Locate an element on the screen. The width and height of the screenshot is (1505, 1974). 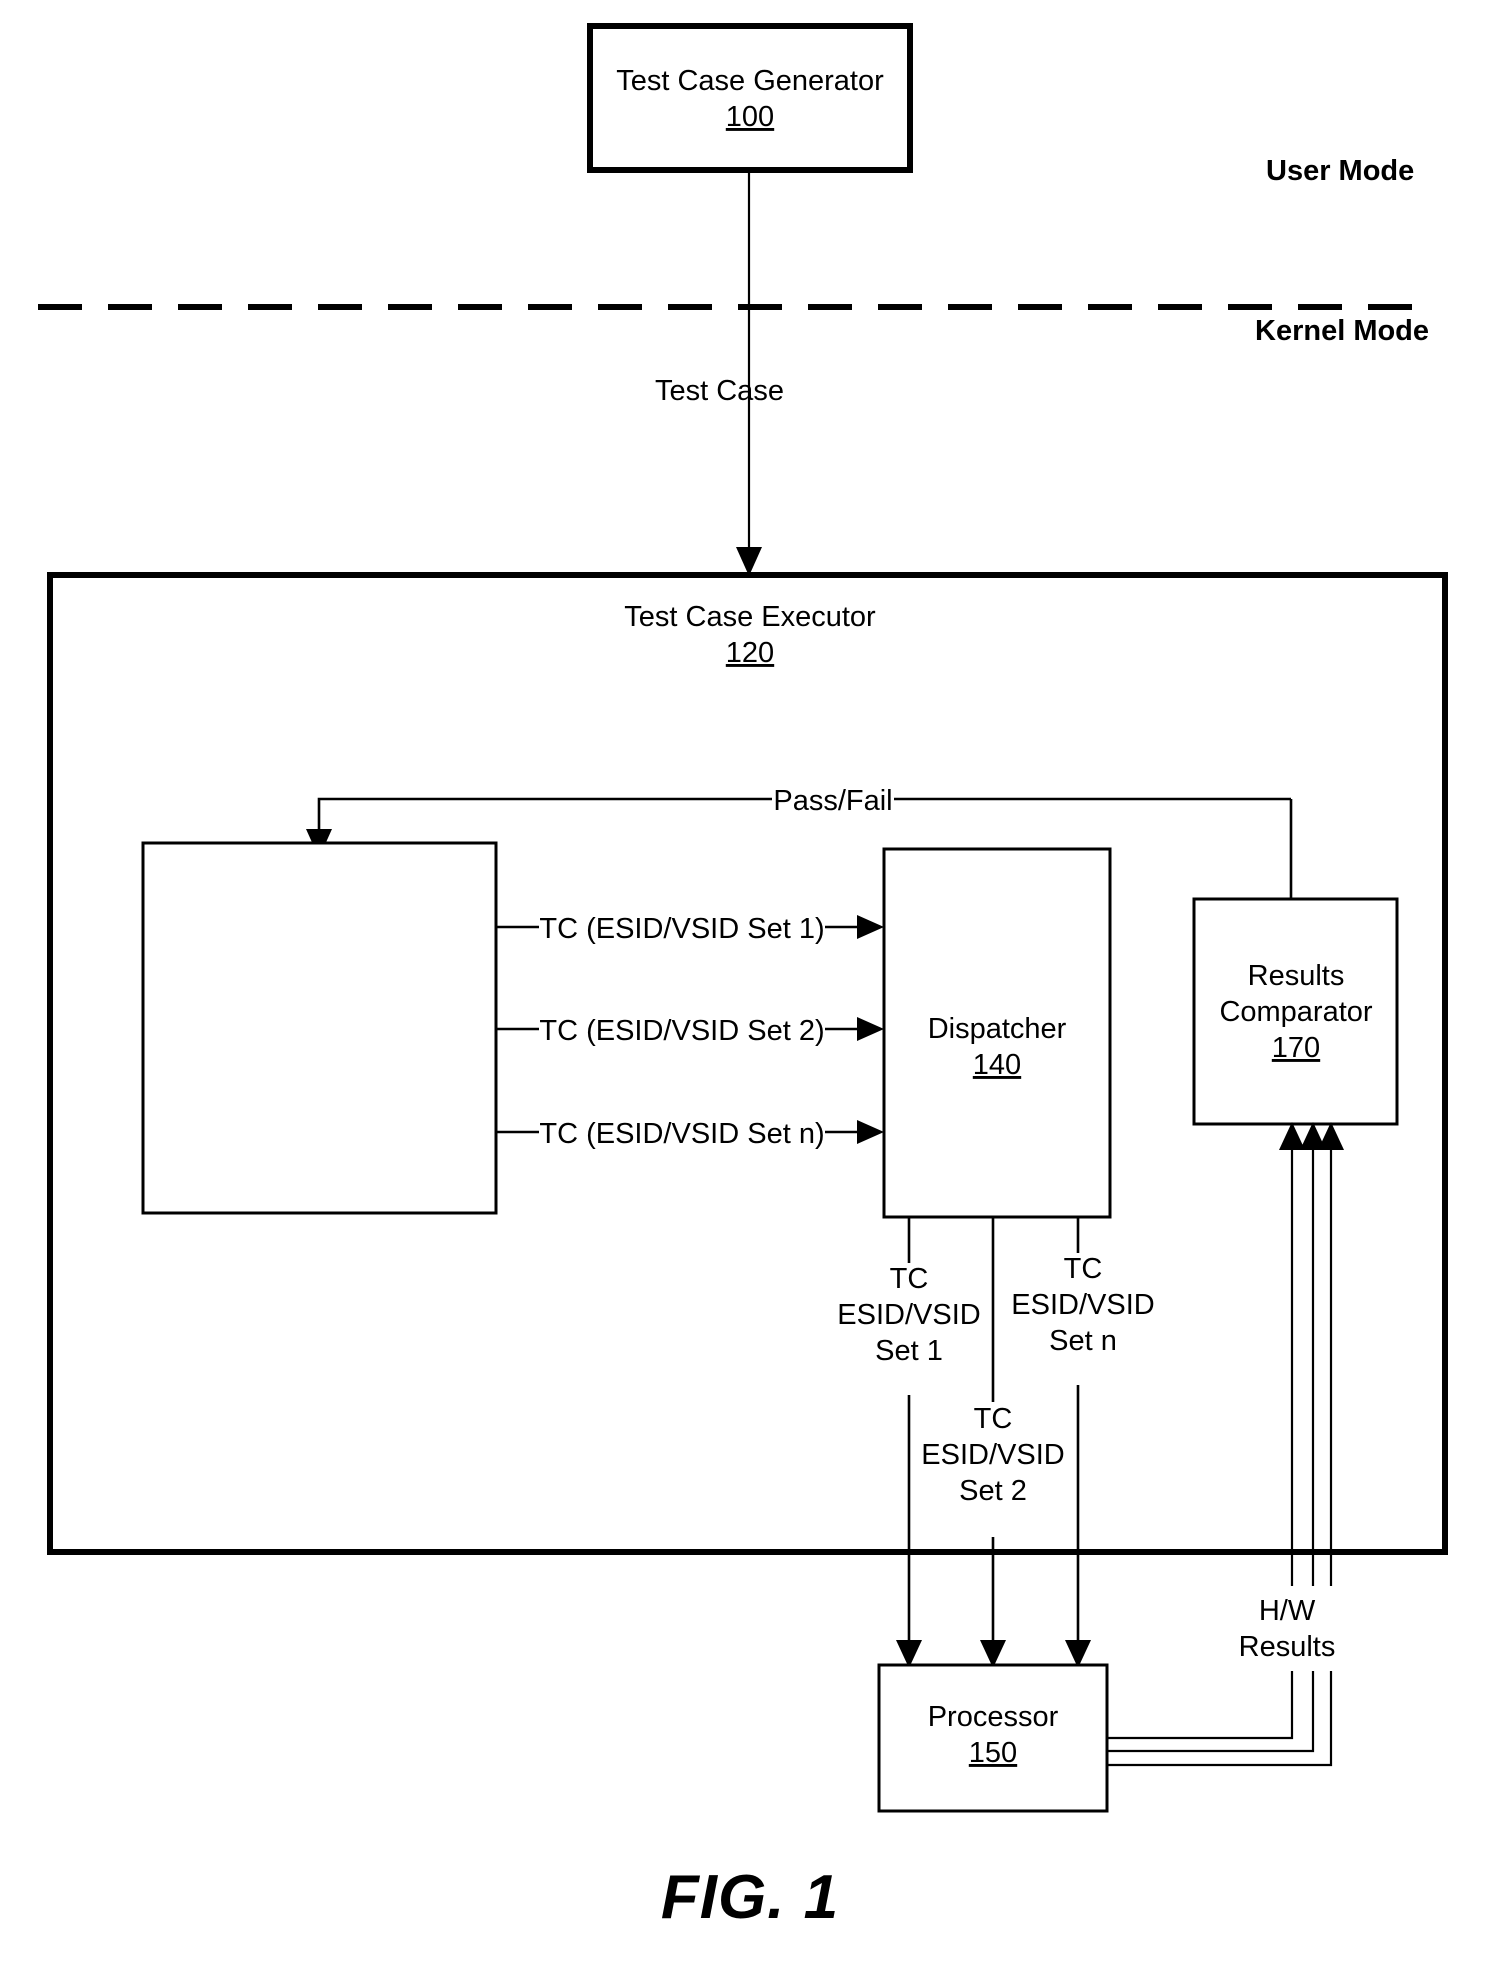
test-case-executor-ref: 120 is located at coordinates (750, 653).